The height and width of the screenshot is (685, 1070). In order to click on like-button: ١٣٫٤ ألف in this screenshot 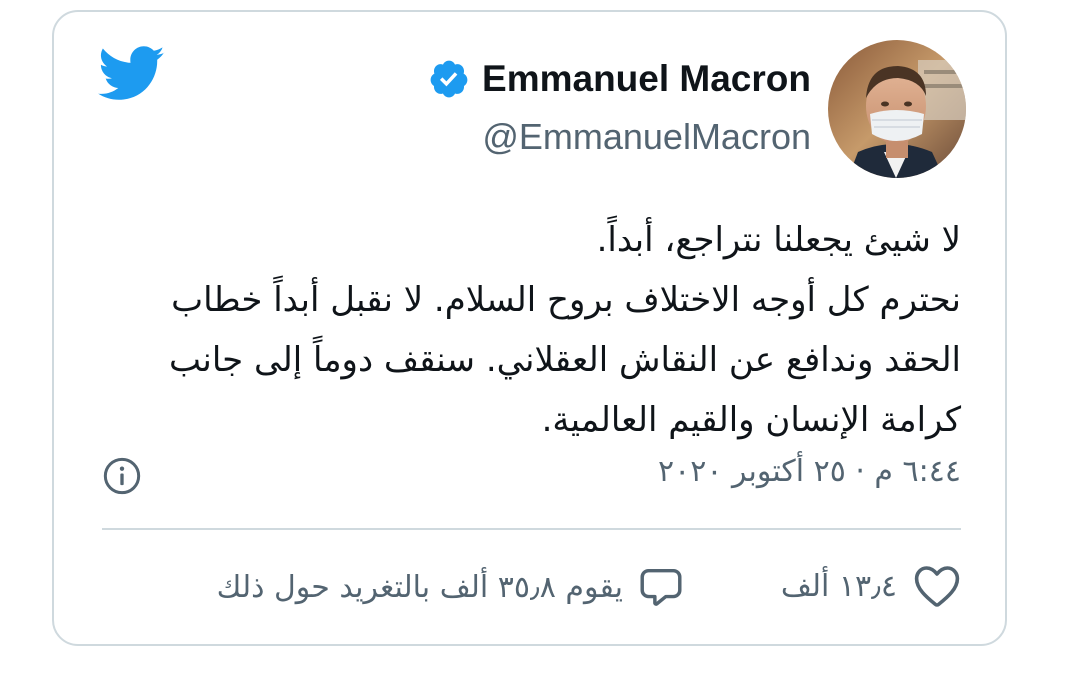, I will do `click(871, 586)`.